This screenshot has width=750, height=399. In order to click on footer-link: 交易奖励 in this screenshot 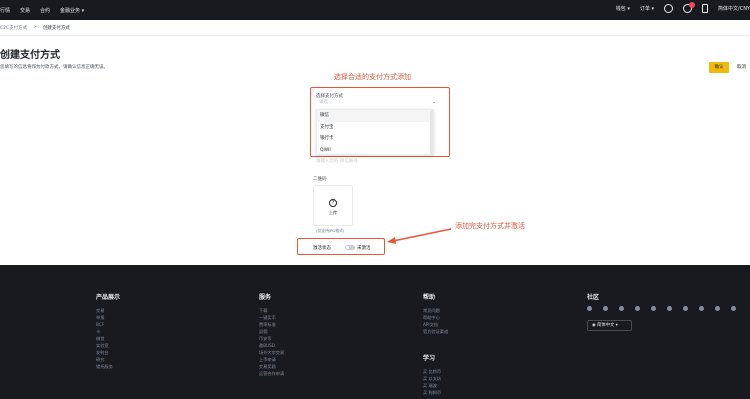, I will do `click(271, 366)`.